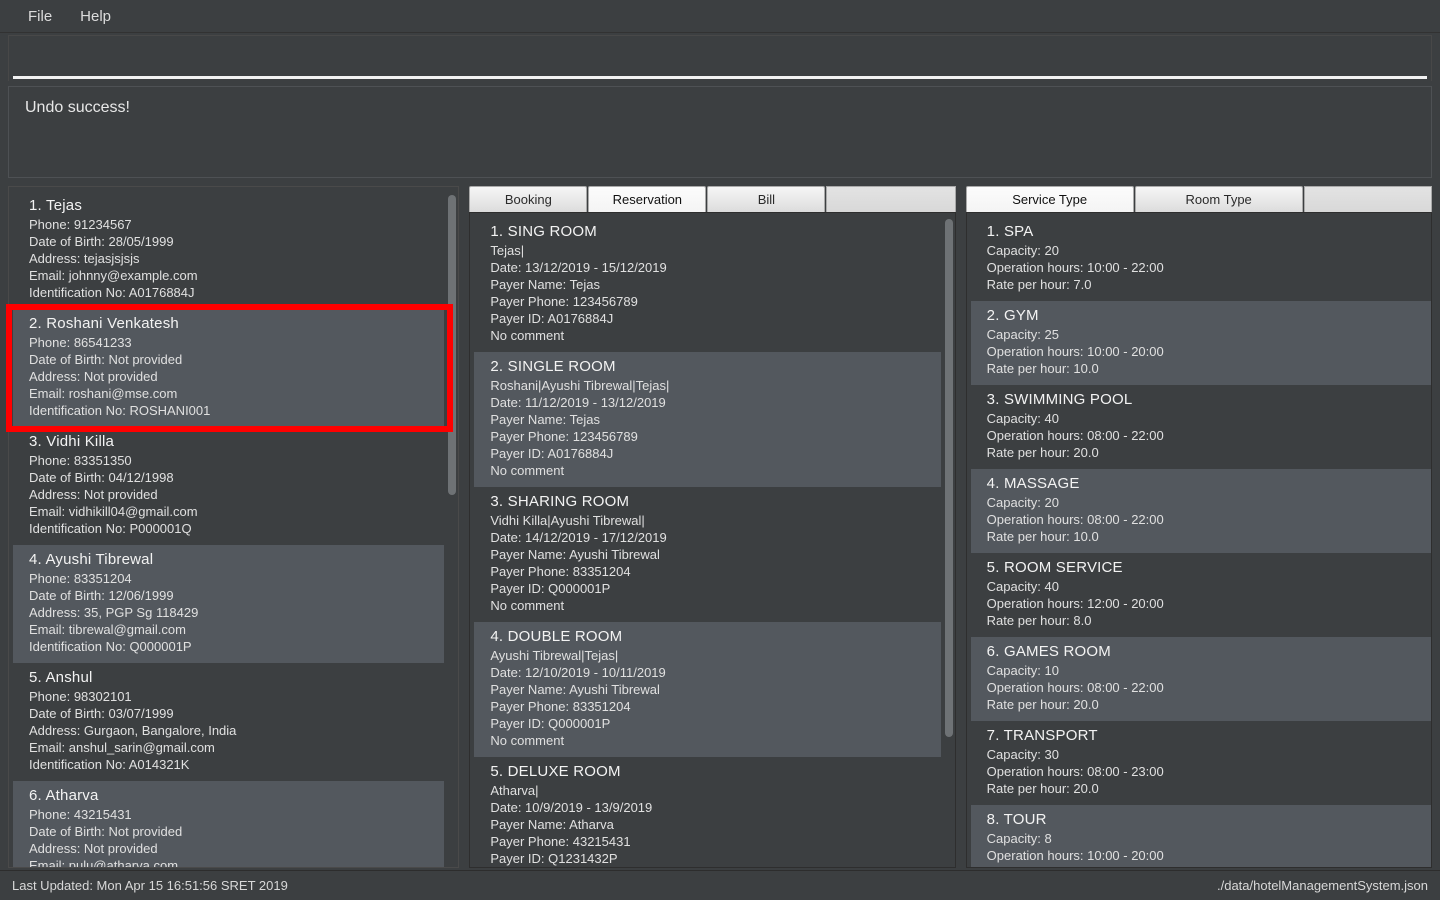  What do you see at coordinates (1022, 754) in the screenshot?
I see `list-item-capacity: Capacity: 30` at bounding box center [1022, 754].